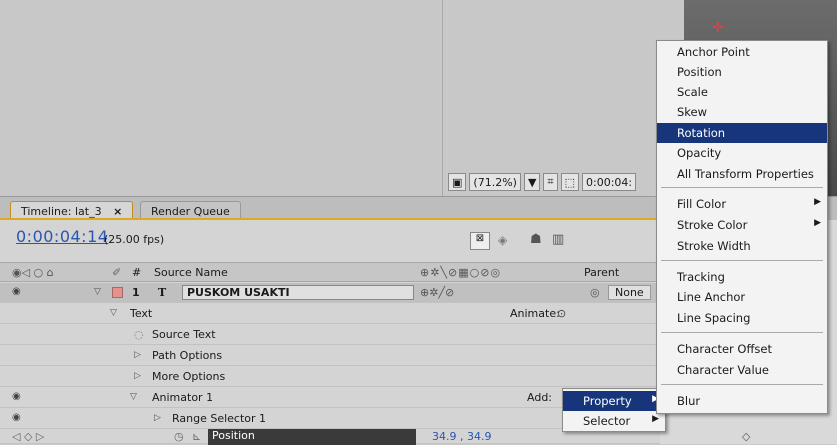 The height and width of the screenshot is (445, 837). Describe the element at coordinates (134, 239) in the screenshot. I see `fps-label: (25.00 fps)` at that location.